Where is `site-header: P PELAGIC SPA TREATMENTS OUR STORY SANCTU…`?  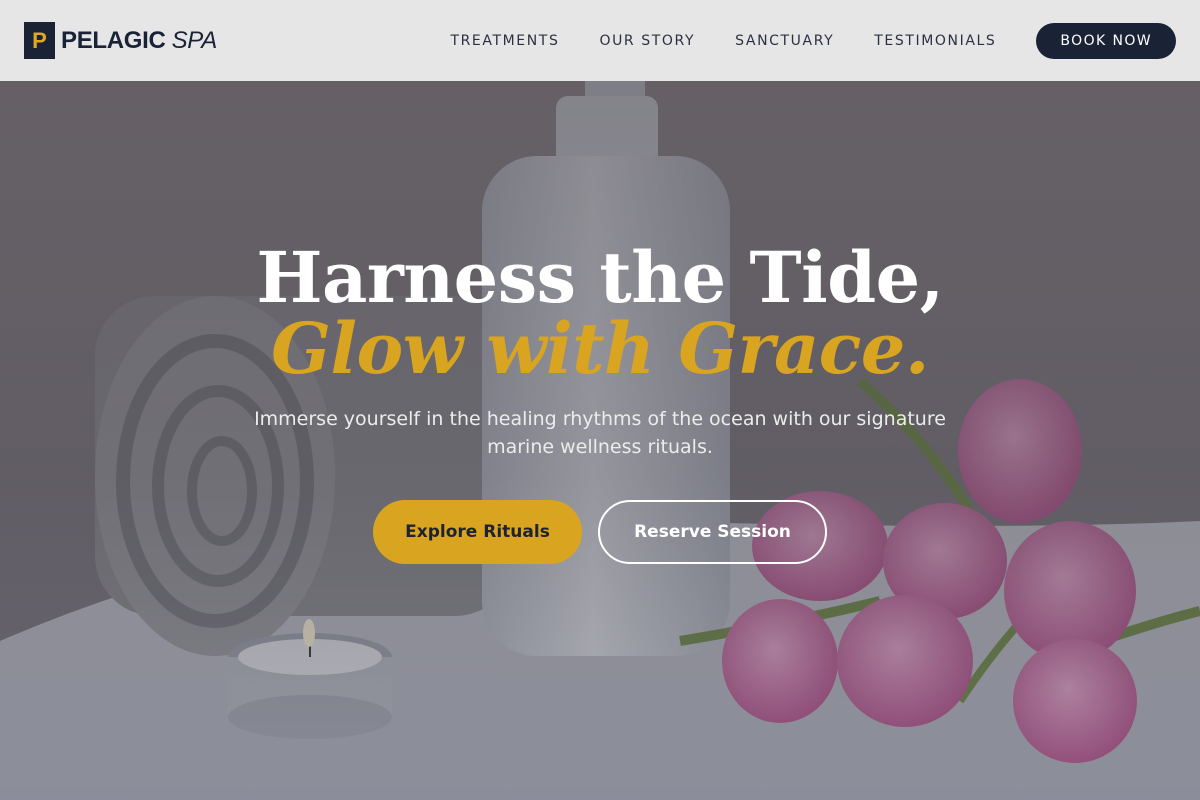
site-header: P PELAGIC SPA TREATMENTS OUR STORY SANCTU… is located at coordinates (600, 40).